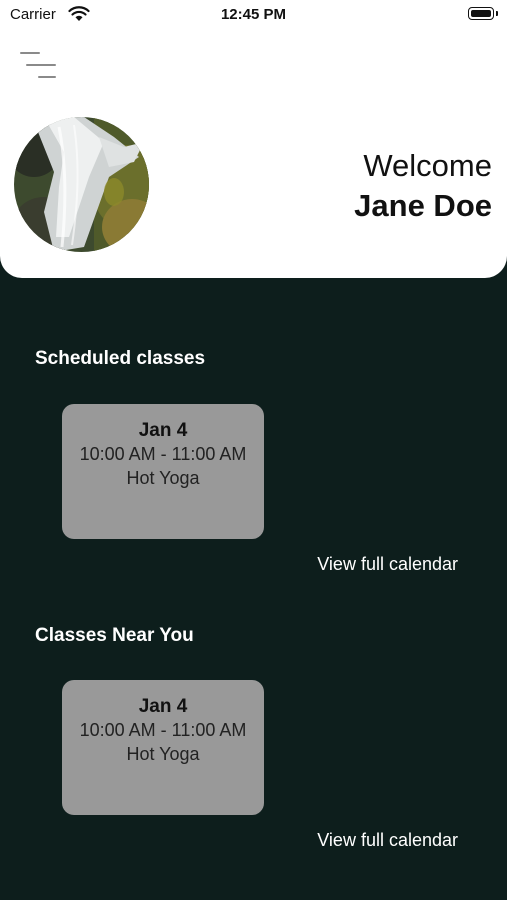 The height and width of the screenshot is (900, 507). What do you see at coordinates (423, 205) in the screenshot?
I see `user-name: Jane Doe` at bounding box center [423, 205].